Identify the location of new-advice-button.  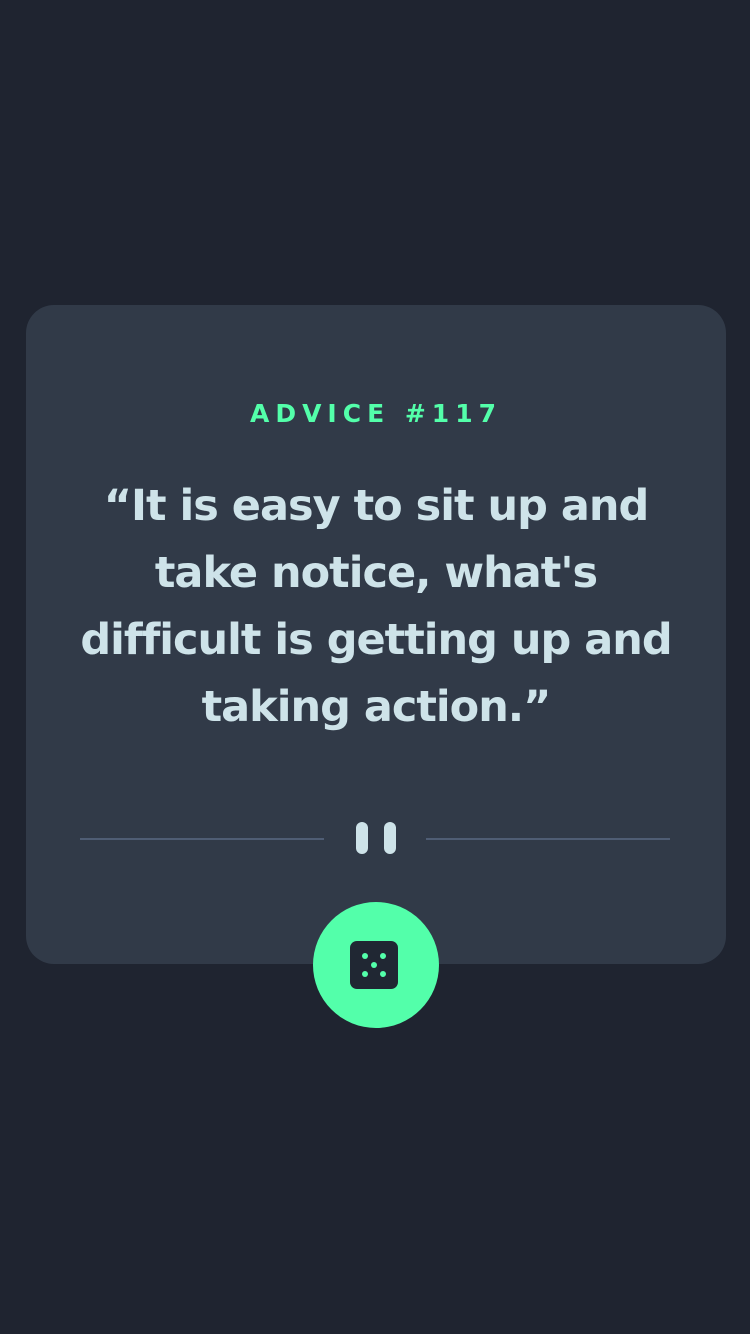
(376, 965).